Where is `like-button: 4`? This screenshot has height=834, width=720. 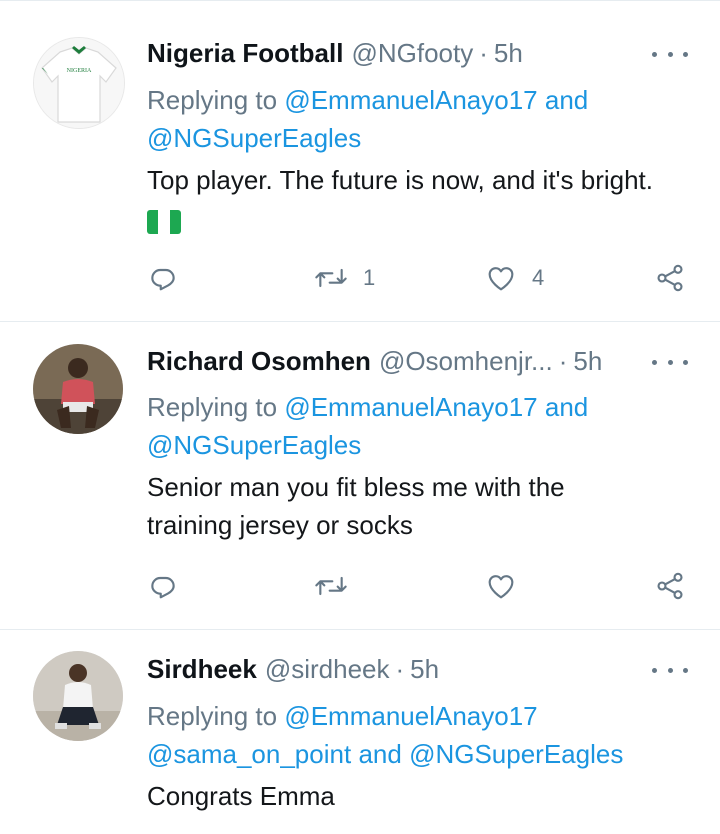
like-button: 4 is located at coordinates (514, 278).